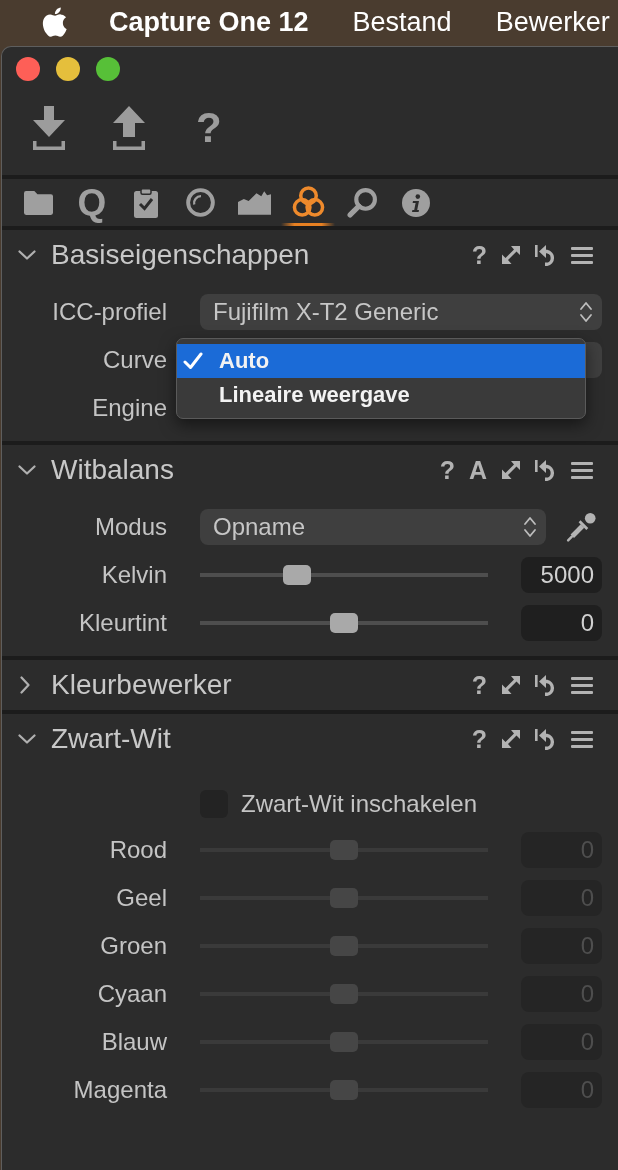 This screenshot has width=618, height=1170. Describe the element at coordinates (122, 623) in the screenshot. I see `field-label: Kleurtint` at that location.